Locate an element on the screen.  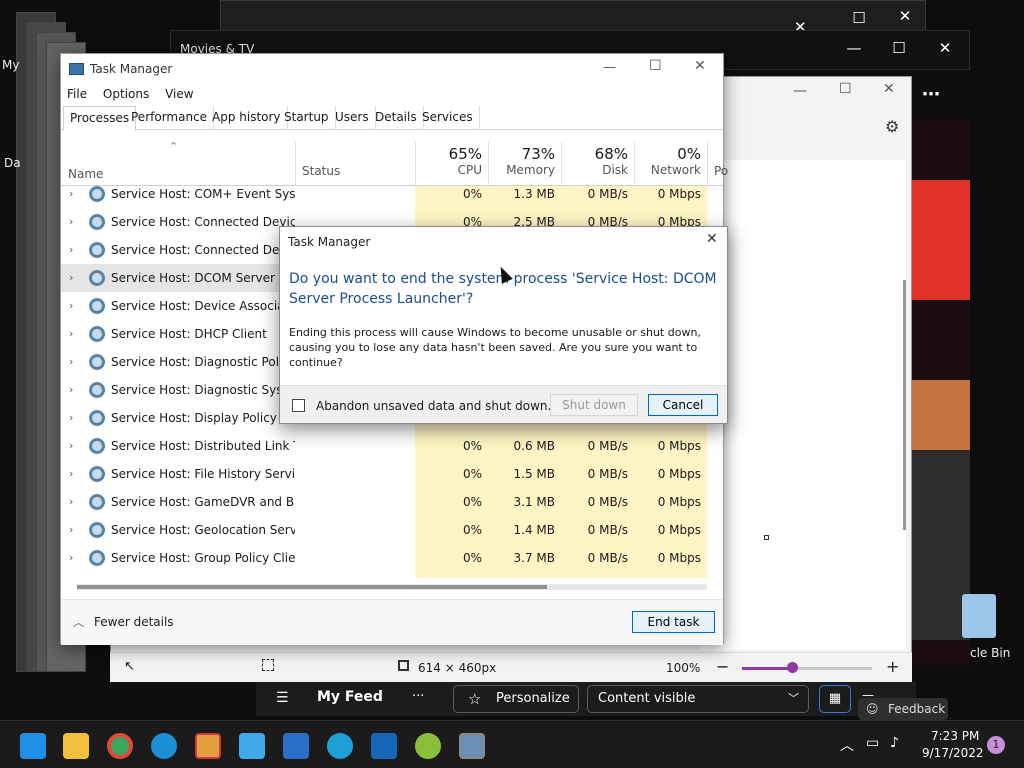
tab-app-history: App history is located at coordinates (247, 118).